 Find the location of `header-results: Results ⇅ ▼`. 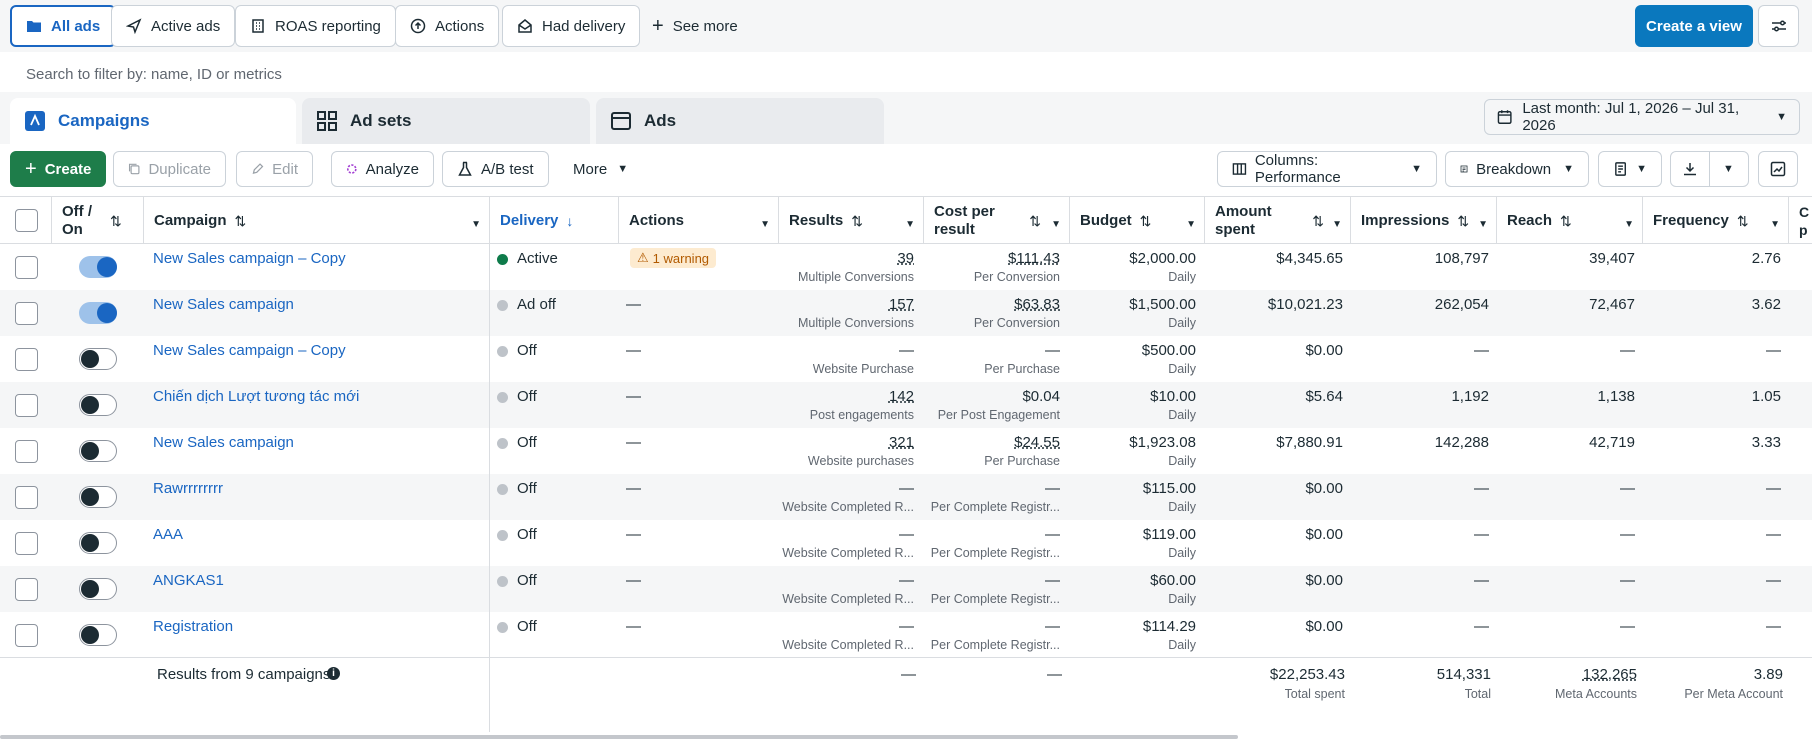

header-results: Results ⇅ ▼ is located at coordinates (851, 220).